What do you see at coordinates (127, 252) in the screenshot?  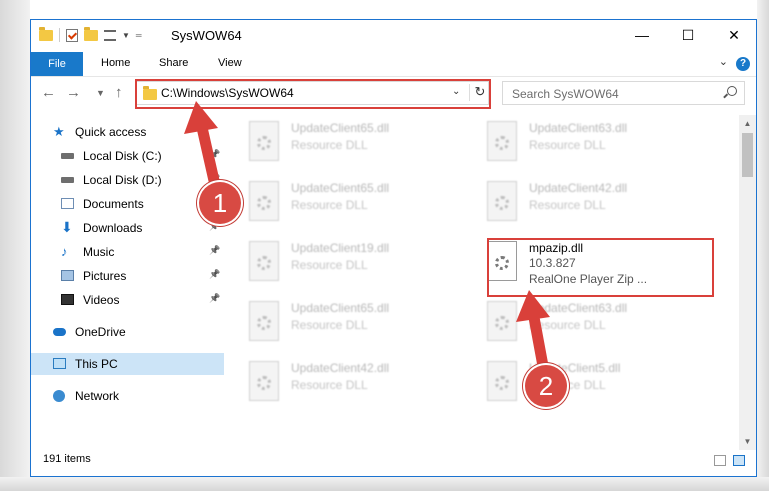 I see `nav-item-music: ♪ Music 📌` at bounding box center [127, 252].